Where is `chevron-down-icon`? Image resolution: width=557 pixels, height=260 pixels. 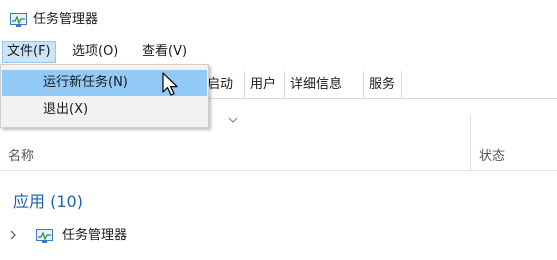
chevron-down-icon is located at coordinates (233, 120).